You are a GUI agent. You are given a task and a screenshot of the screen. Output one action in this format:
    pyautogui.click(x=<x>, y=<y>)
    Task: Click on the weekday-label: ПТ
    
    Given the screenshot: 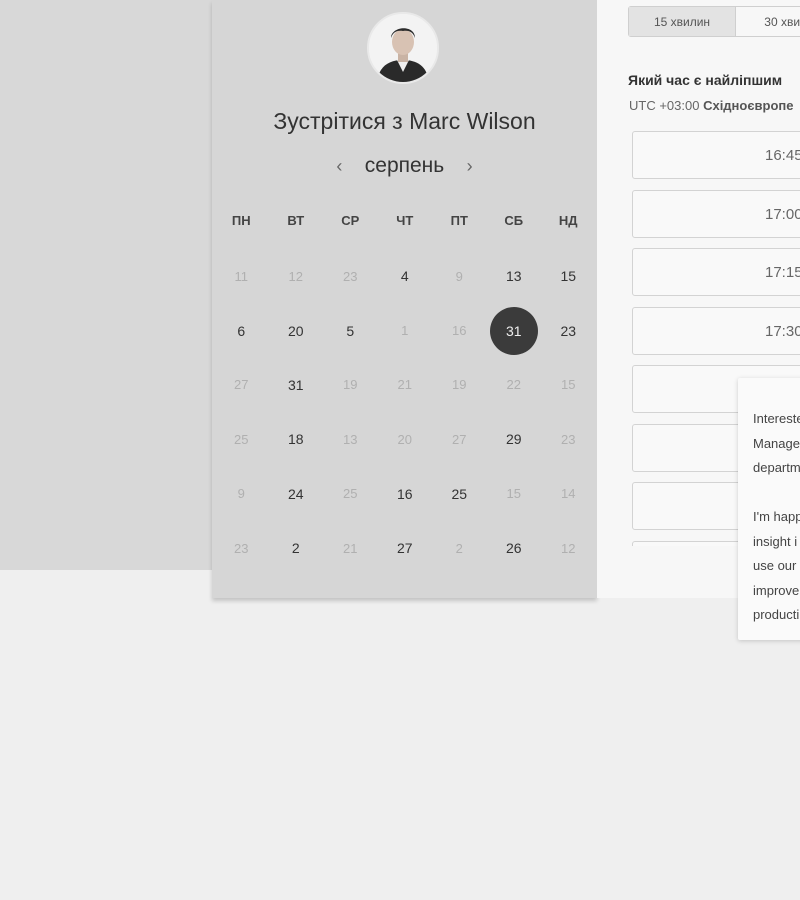 What is the action you would take?
    pyautogui.click(x=459, y=220)
    